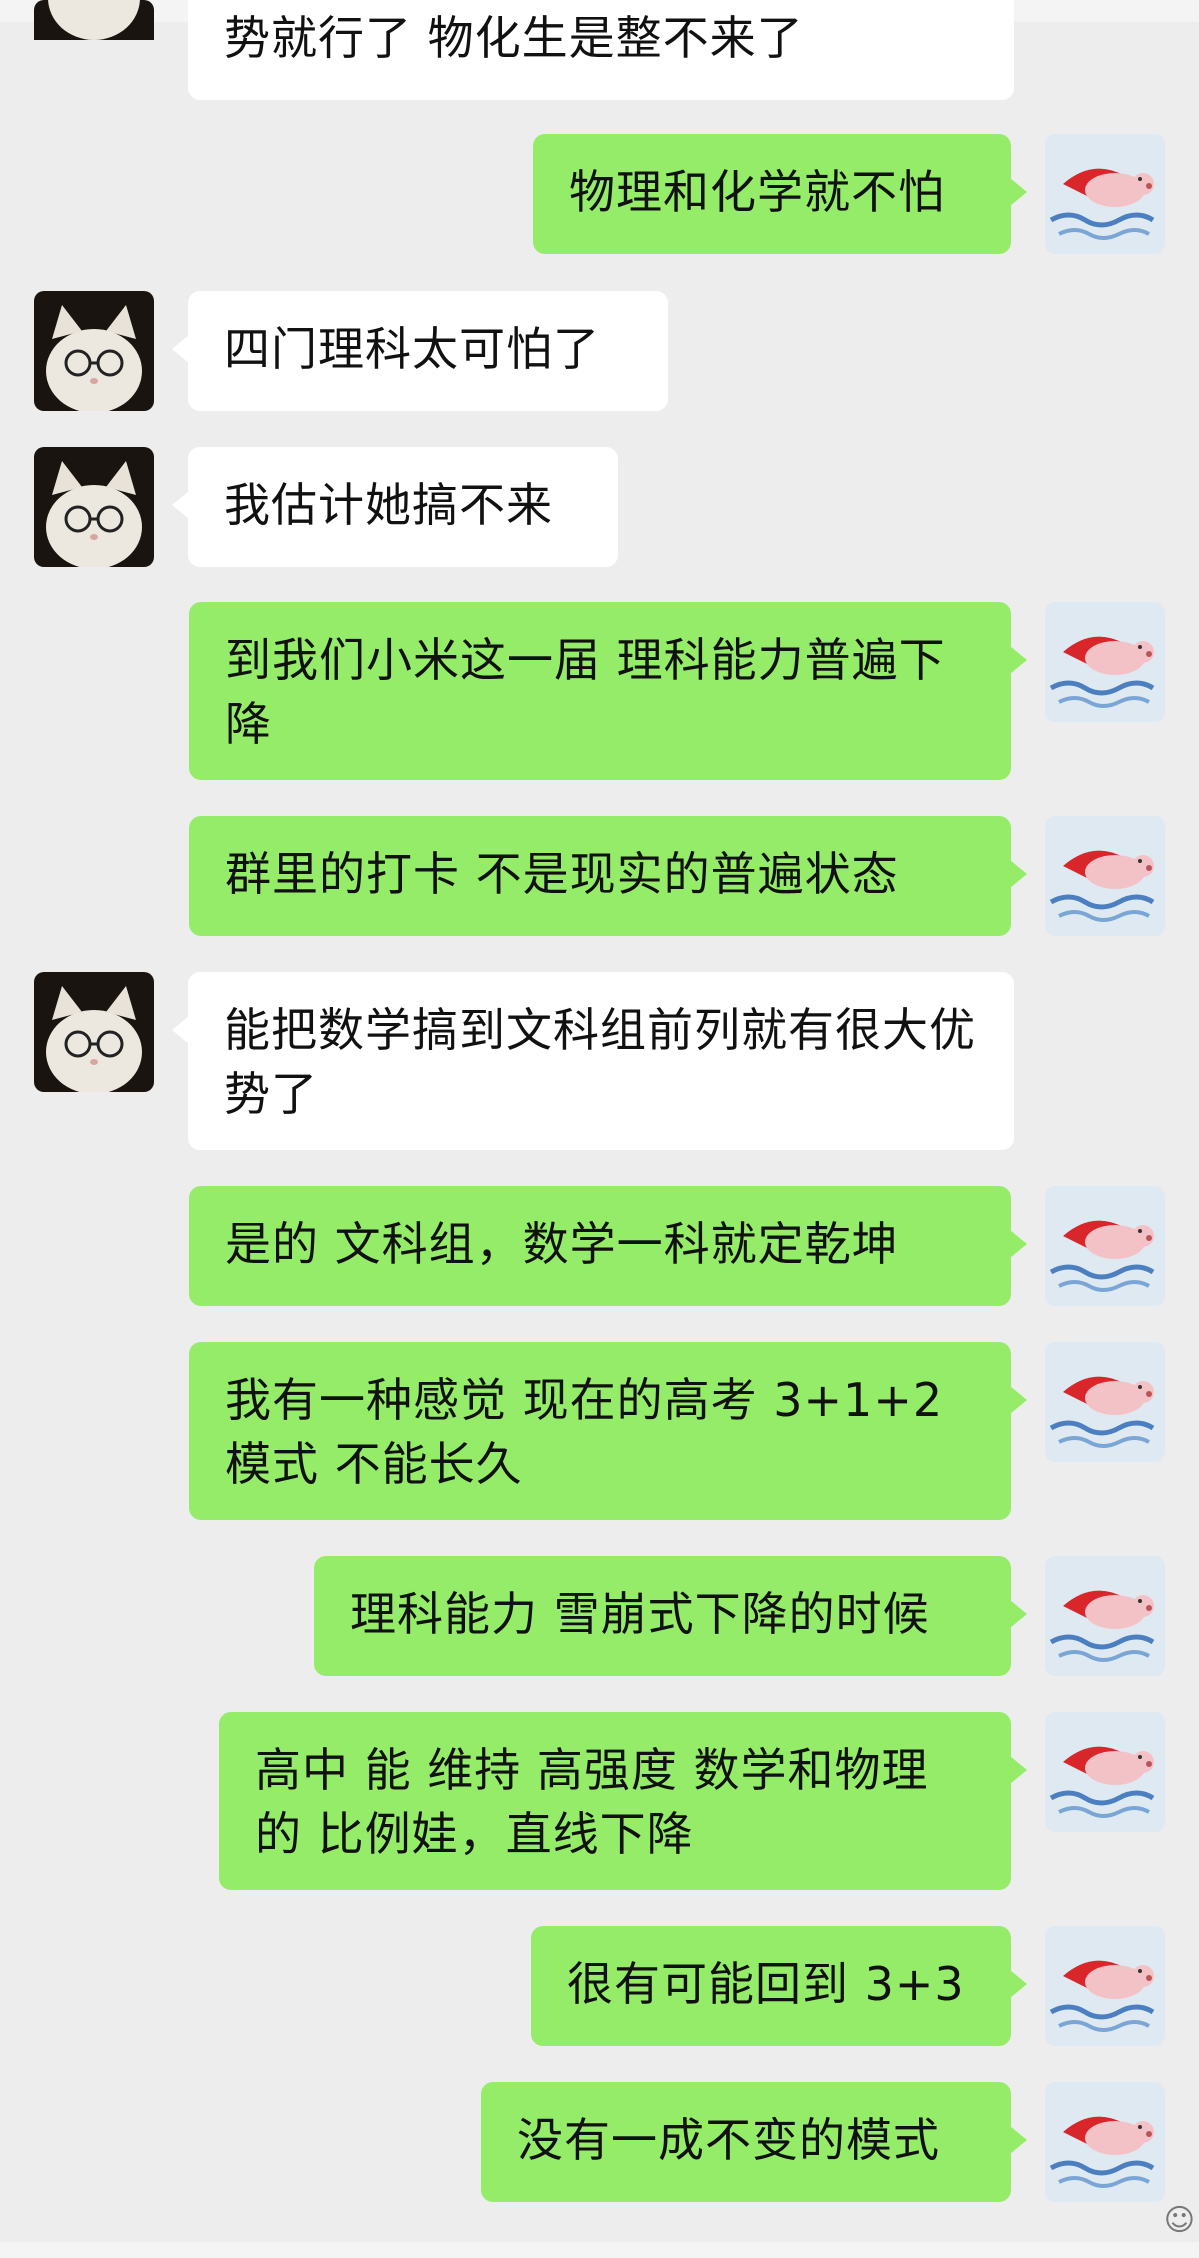 The image size is (1199, 2258). I want to click on message-bubble: 我估计她搞不来, so click(403, 507).